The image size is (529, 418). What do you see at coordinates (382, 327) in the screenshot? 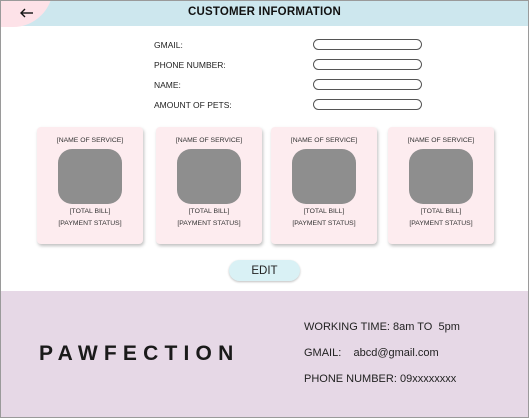
I see `working-time: WORKING TIME: 8am TO 5pm` at bounding box center [382, 327].